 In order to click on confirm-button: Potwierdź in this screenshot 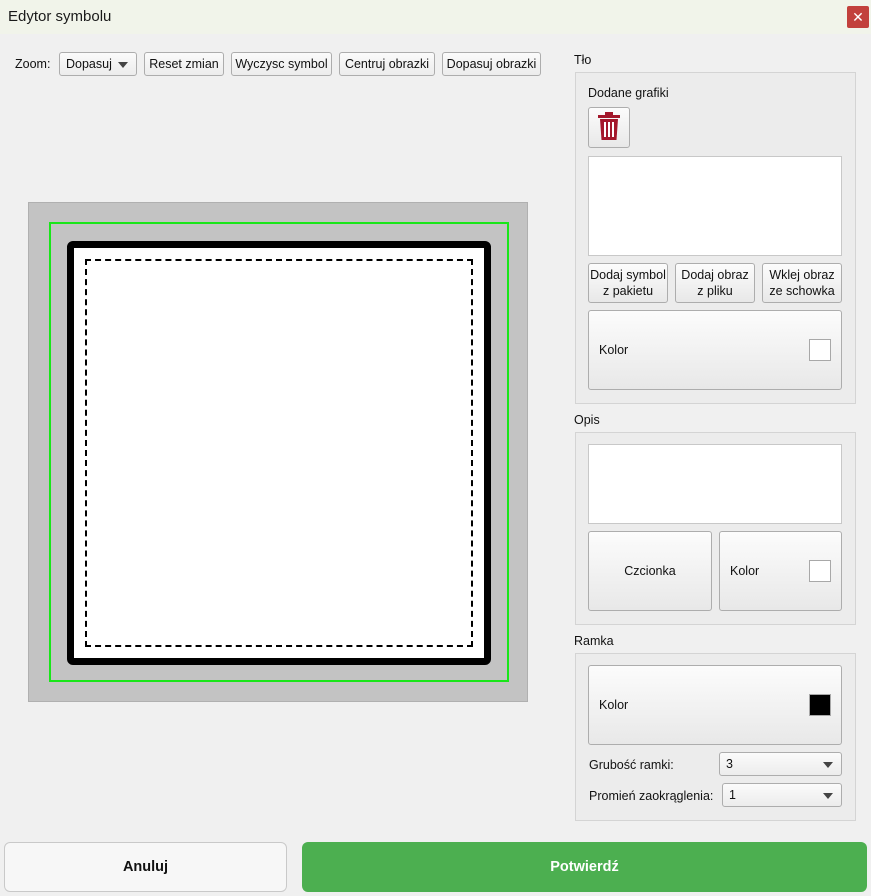, I will do `click(584, 867)`.